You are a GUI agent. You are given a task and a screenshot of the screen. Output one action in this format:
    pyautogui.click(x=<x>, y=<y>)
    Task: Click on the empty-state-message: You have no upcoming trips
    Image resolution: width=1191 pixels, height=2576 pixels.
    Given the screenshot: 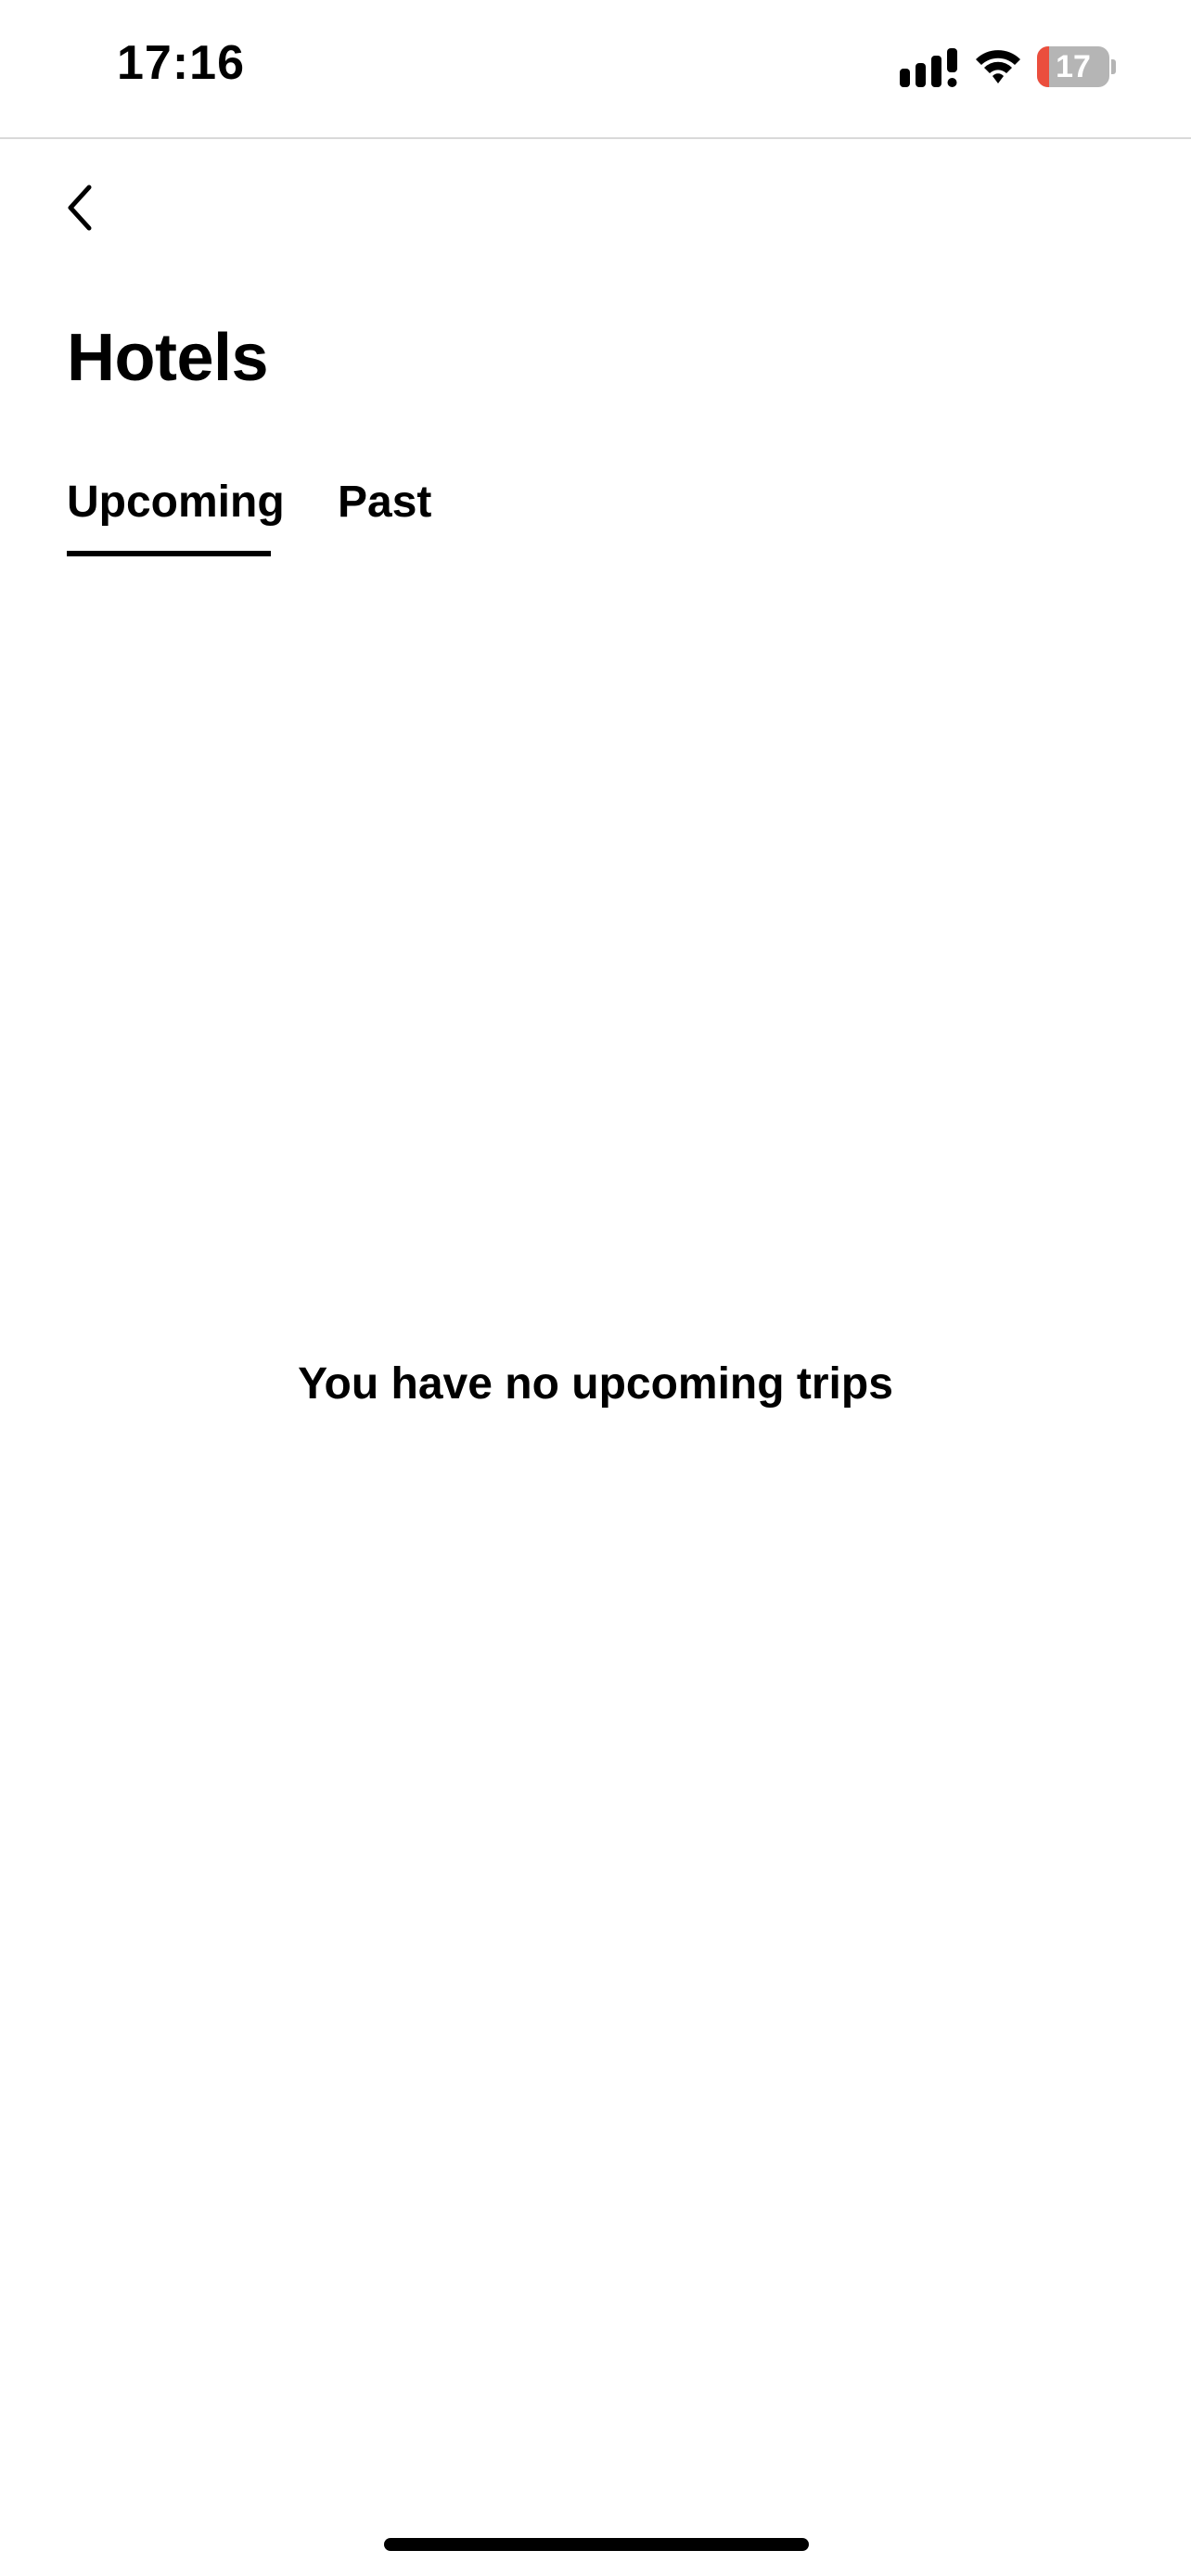 What is the action you would take?
    pyautogui.click(x=595, y=1384)
    